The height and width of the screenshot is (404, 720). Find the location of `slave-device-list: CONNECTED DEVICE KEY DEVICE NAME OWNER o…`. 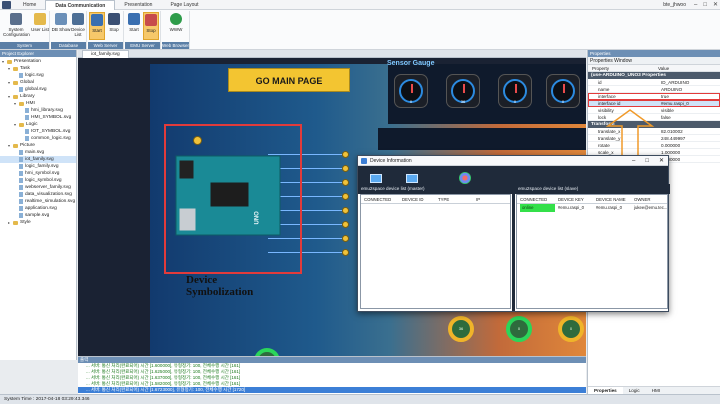

slave-device-list: CONNECTED DEVICE KEY DEVICE NAME OWNER o… is located at coordinates (592, 251).